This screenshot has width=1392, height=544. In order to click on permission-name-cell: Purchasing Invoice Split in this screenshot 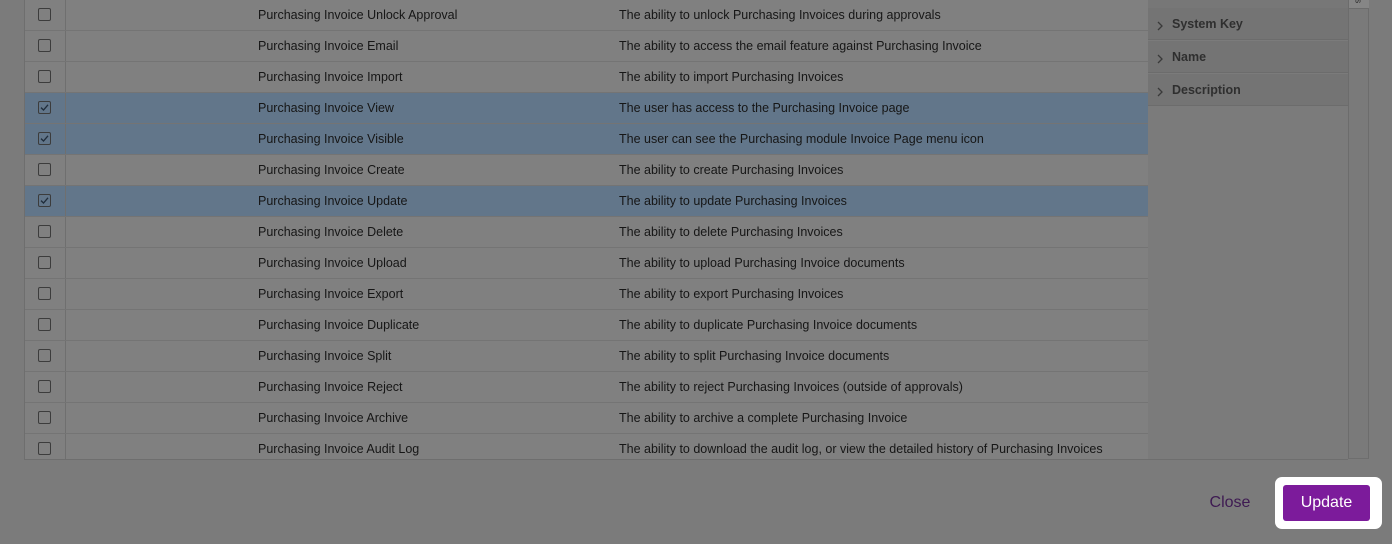, I will do `click(325, 356)`.